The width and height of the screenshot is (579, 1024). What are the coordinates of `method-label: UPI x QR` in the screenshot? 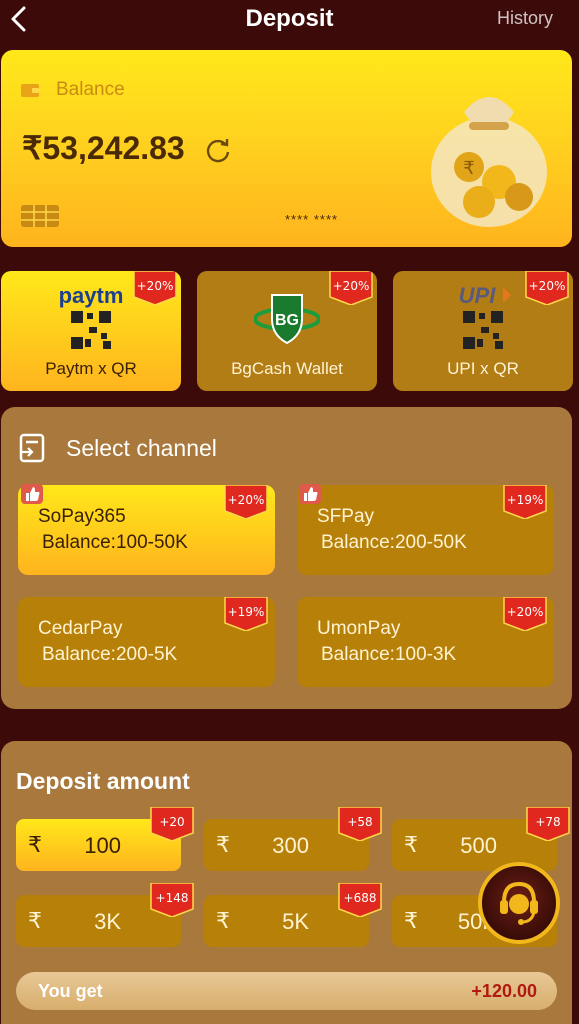 It's located at (483, 368).